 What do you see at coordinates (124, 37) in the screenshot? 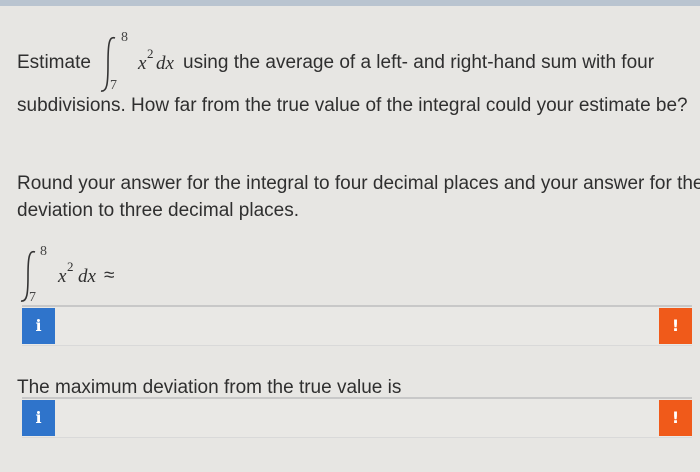
I see `integral-upper-limit: 8` at bounding box center [124, 37].